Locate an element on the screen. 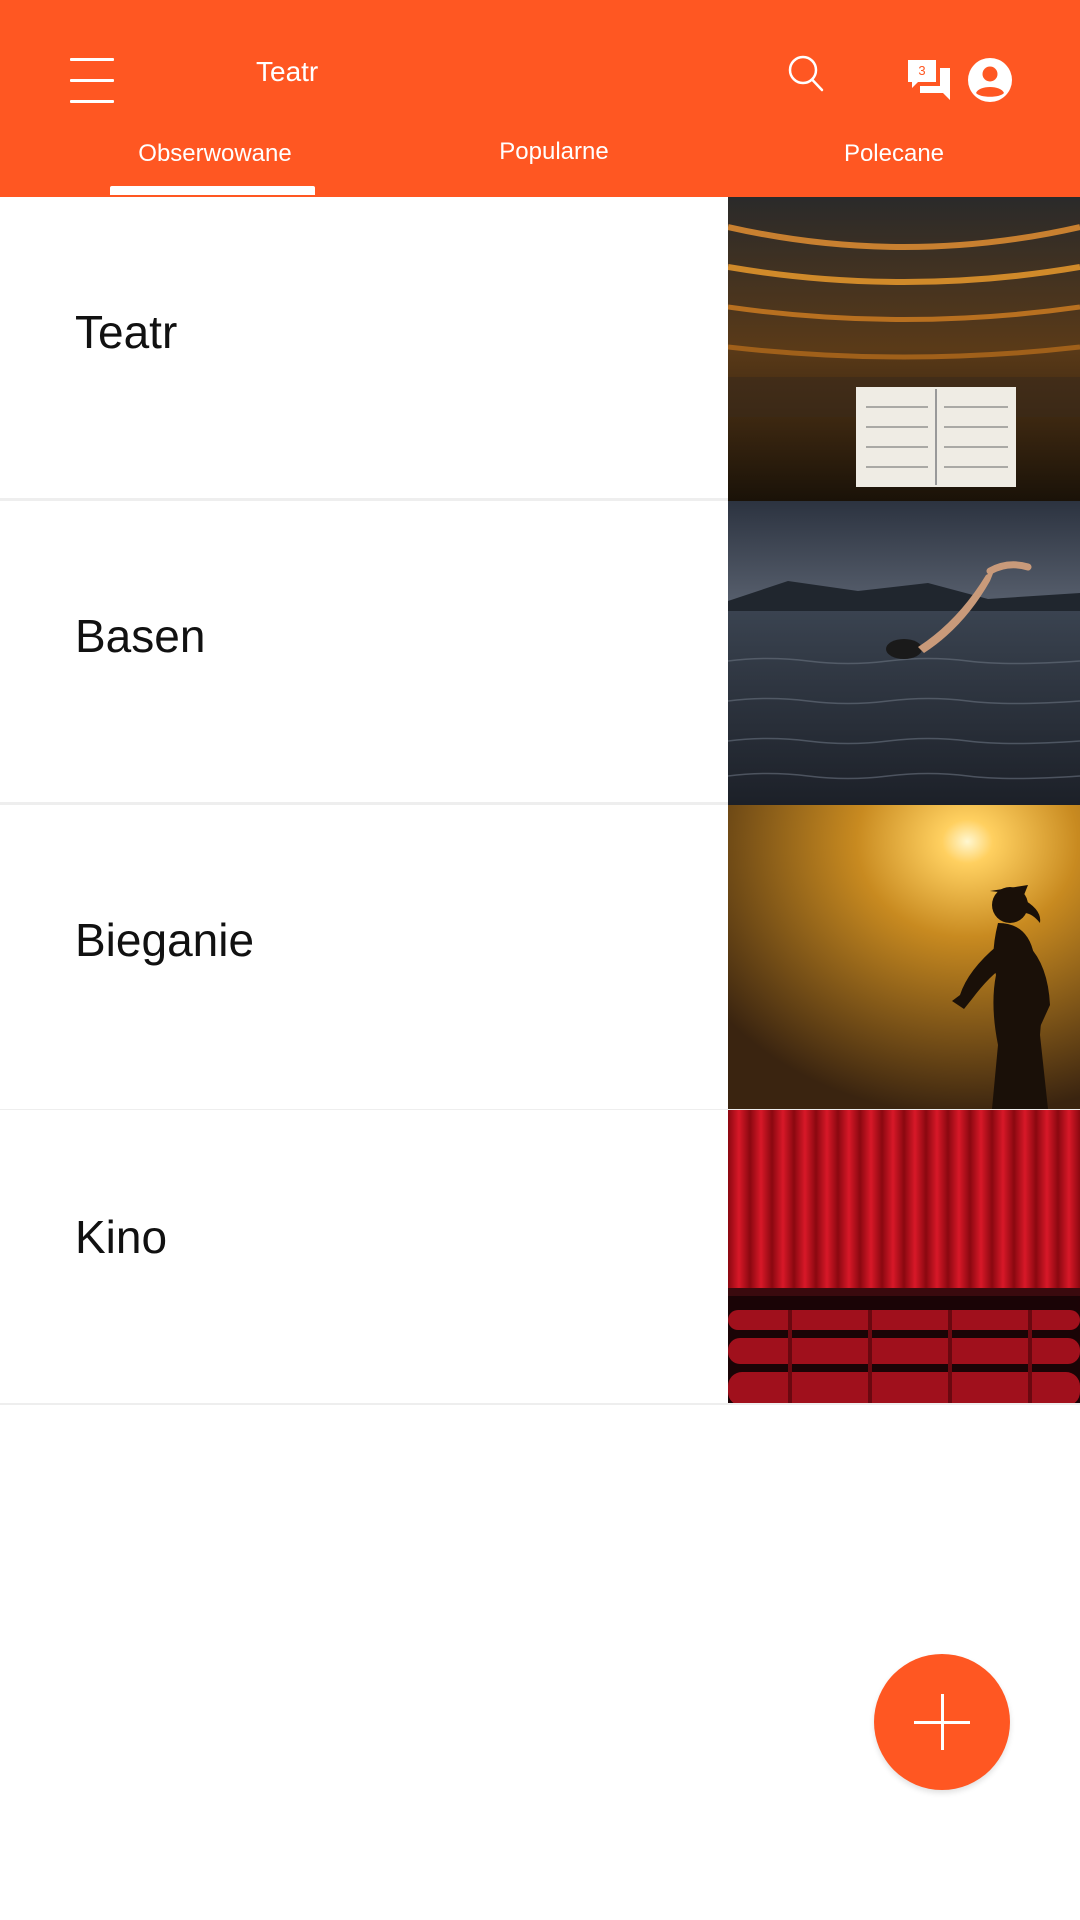 This screenshot has height=1920, width=1080. tab-indicator is located at coordinates (212, 190).